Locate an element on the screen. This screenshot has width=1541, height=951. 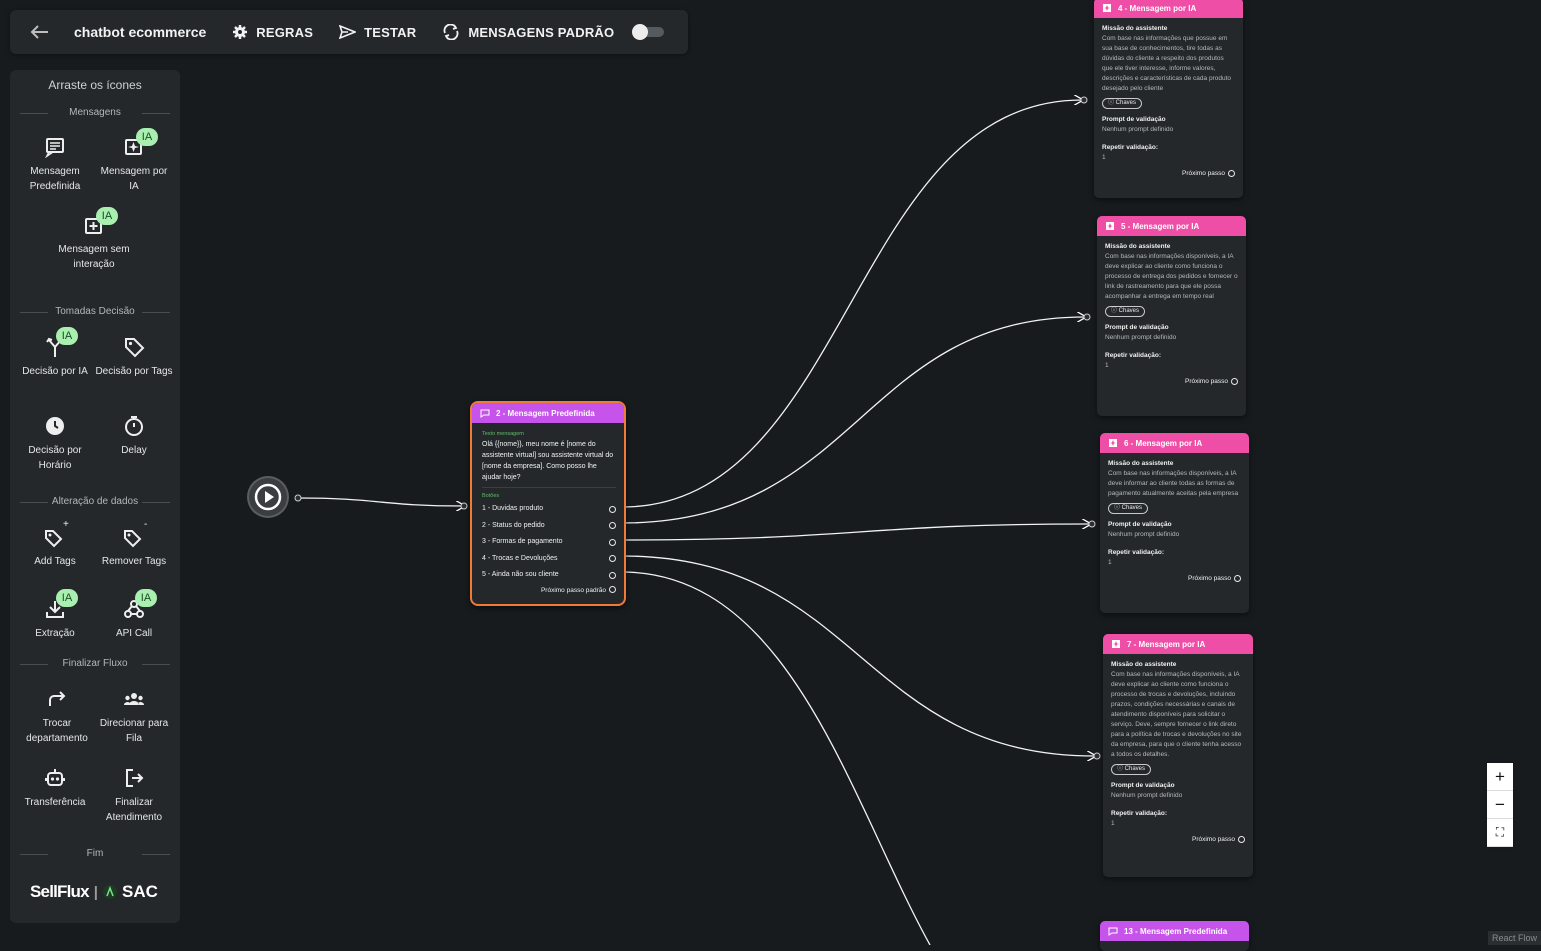
option-label: 2 - Status do pedido is located at coordinates (513, 525).